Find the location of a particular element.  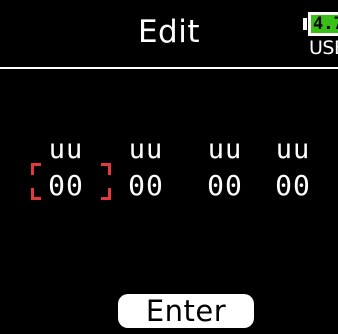

value-field-1: uu 00 is located at coordinates (71, 179).